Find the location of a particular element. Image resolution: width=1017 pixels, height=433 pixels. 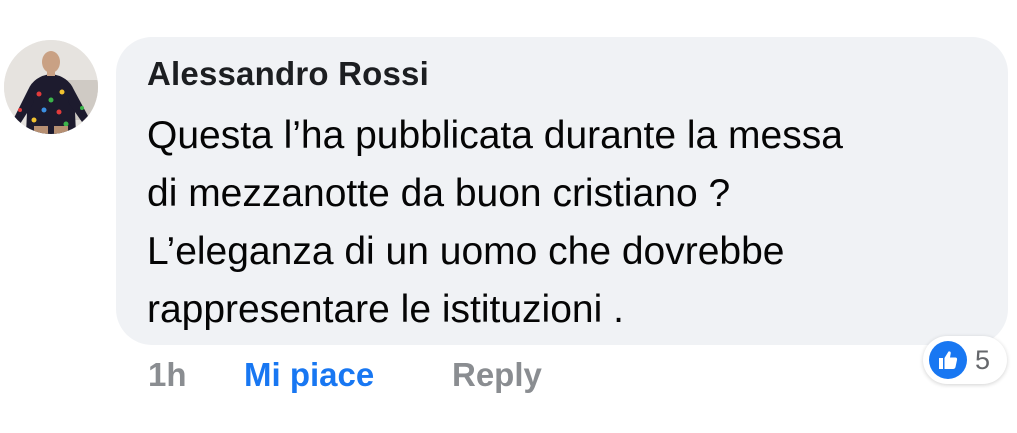

reply-button: Reply is located at coordinates (497, 375).